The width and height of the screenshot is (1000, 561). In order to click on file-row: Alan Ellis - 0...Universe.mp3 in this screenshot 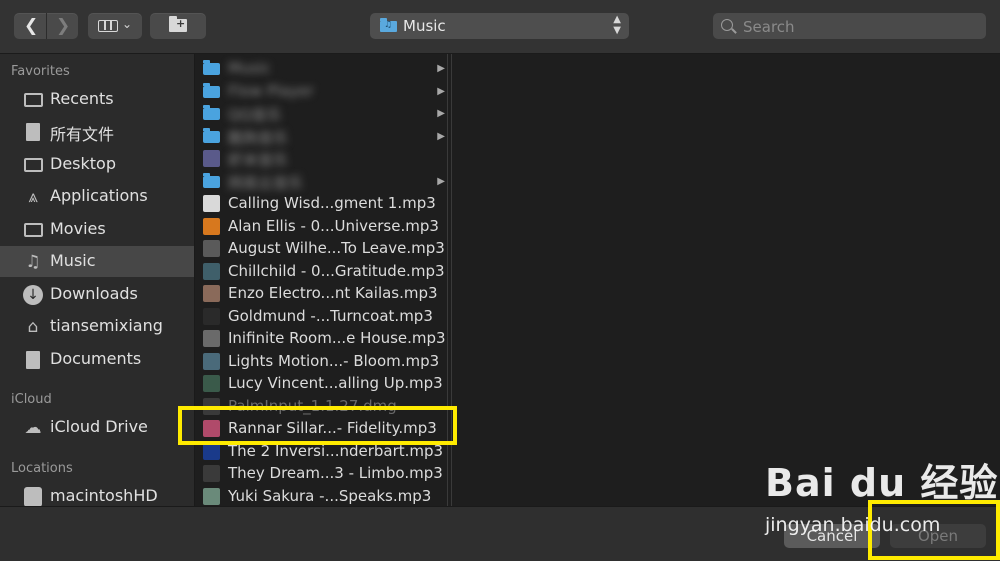, I will do `click(323, 227)`.